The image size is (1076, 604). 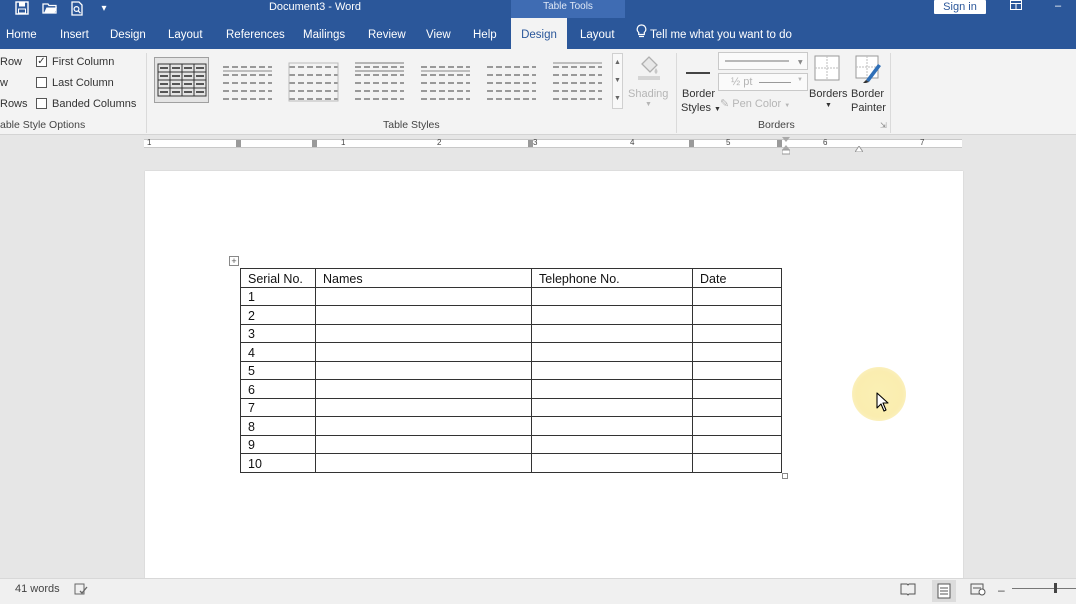 What do you see at coordinates (617, 81) in the screenshot?
I see `gallery-scroll-control: ▲ ▼ ▼` at bounding box center [617, 81].